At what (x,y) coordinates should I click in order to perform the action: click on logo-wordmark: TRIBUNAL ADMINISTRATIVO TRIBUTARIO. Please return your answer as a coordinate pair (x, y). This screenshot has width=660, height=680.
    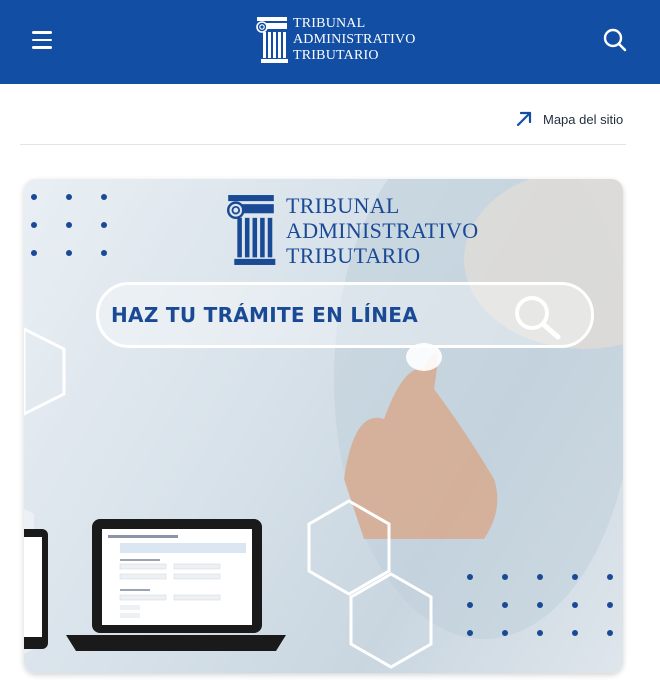
    Looking at the image, I should click on (354, 40).